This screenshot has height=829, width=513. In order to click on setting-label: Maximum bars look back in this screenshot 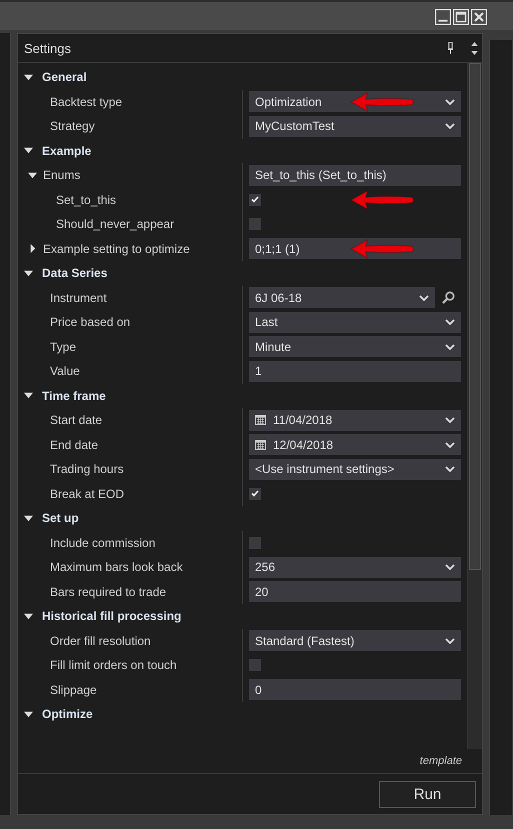, I will do `click(116, 567)`.